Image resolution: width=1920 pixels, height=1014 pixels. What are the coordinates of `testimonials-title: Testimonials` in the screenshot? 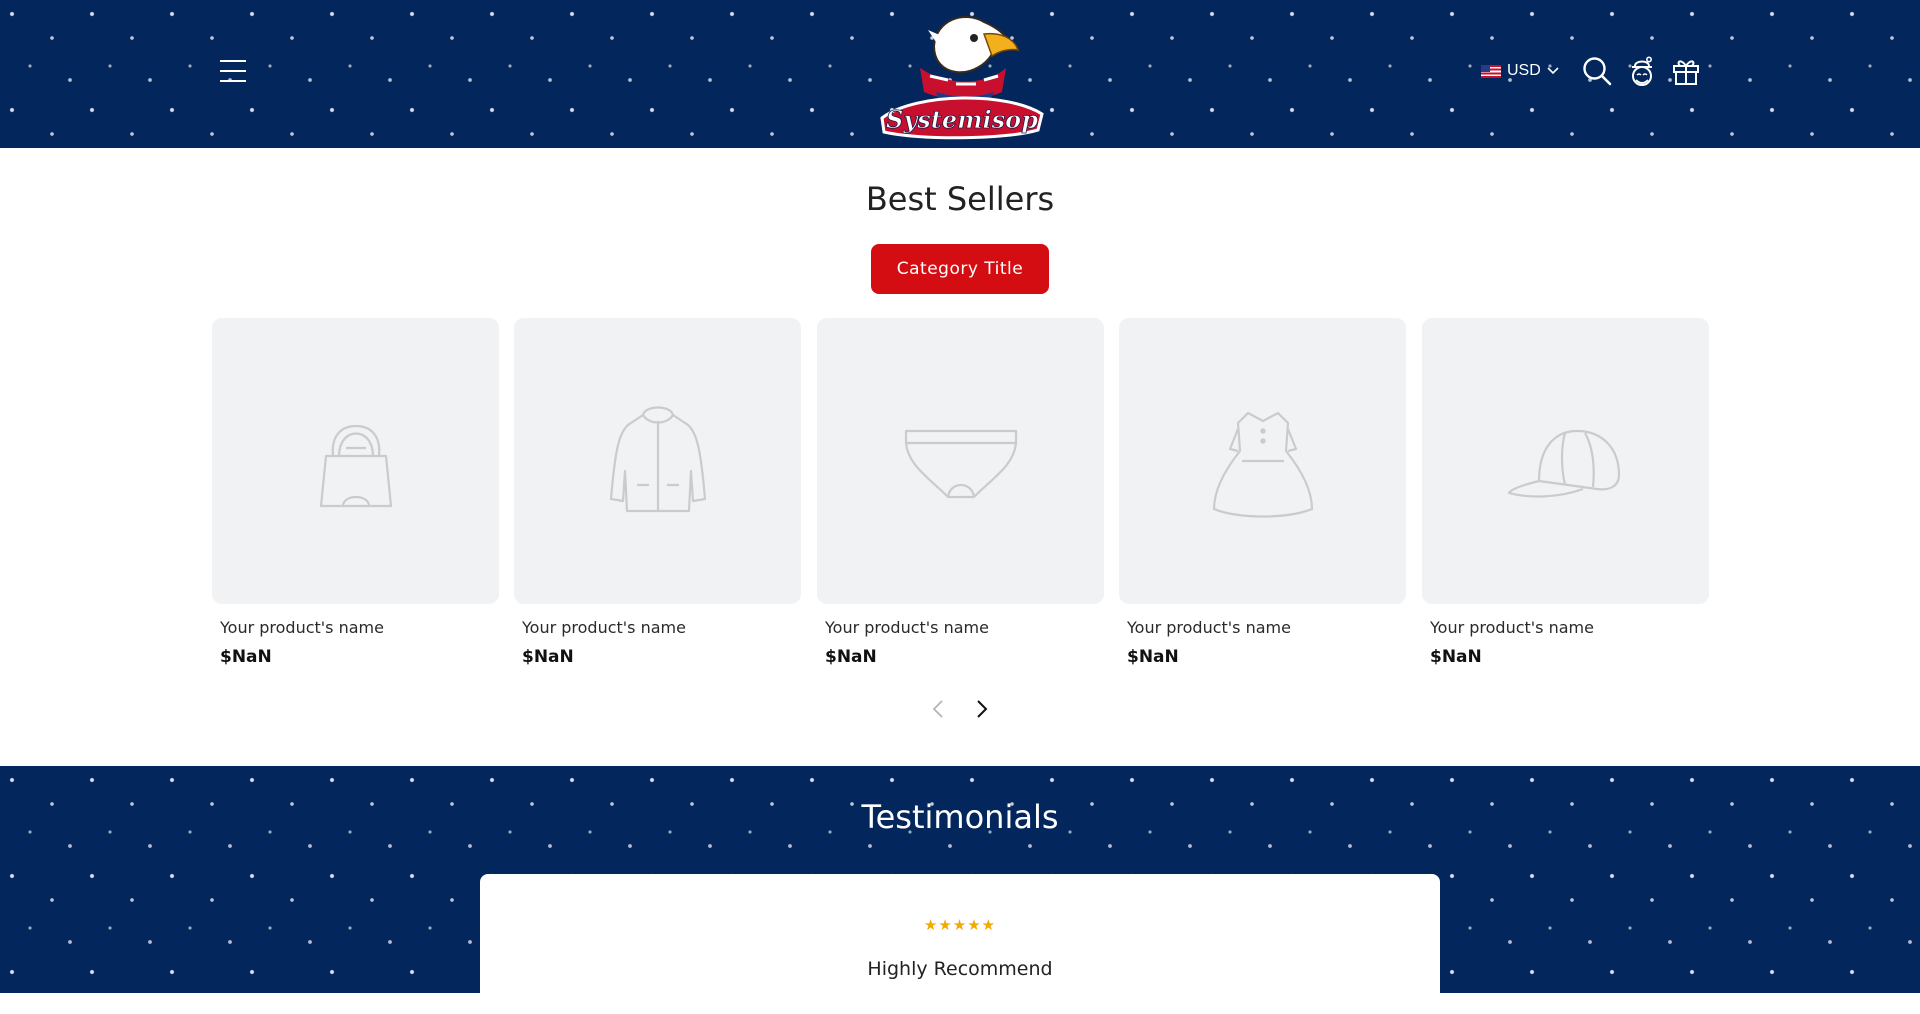 It's located at (960, 817).